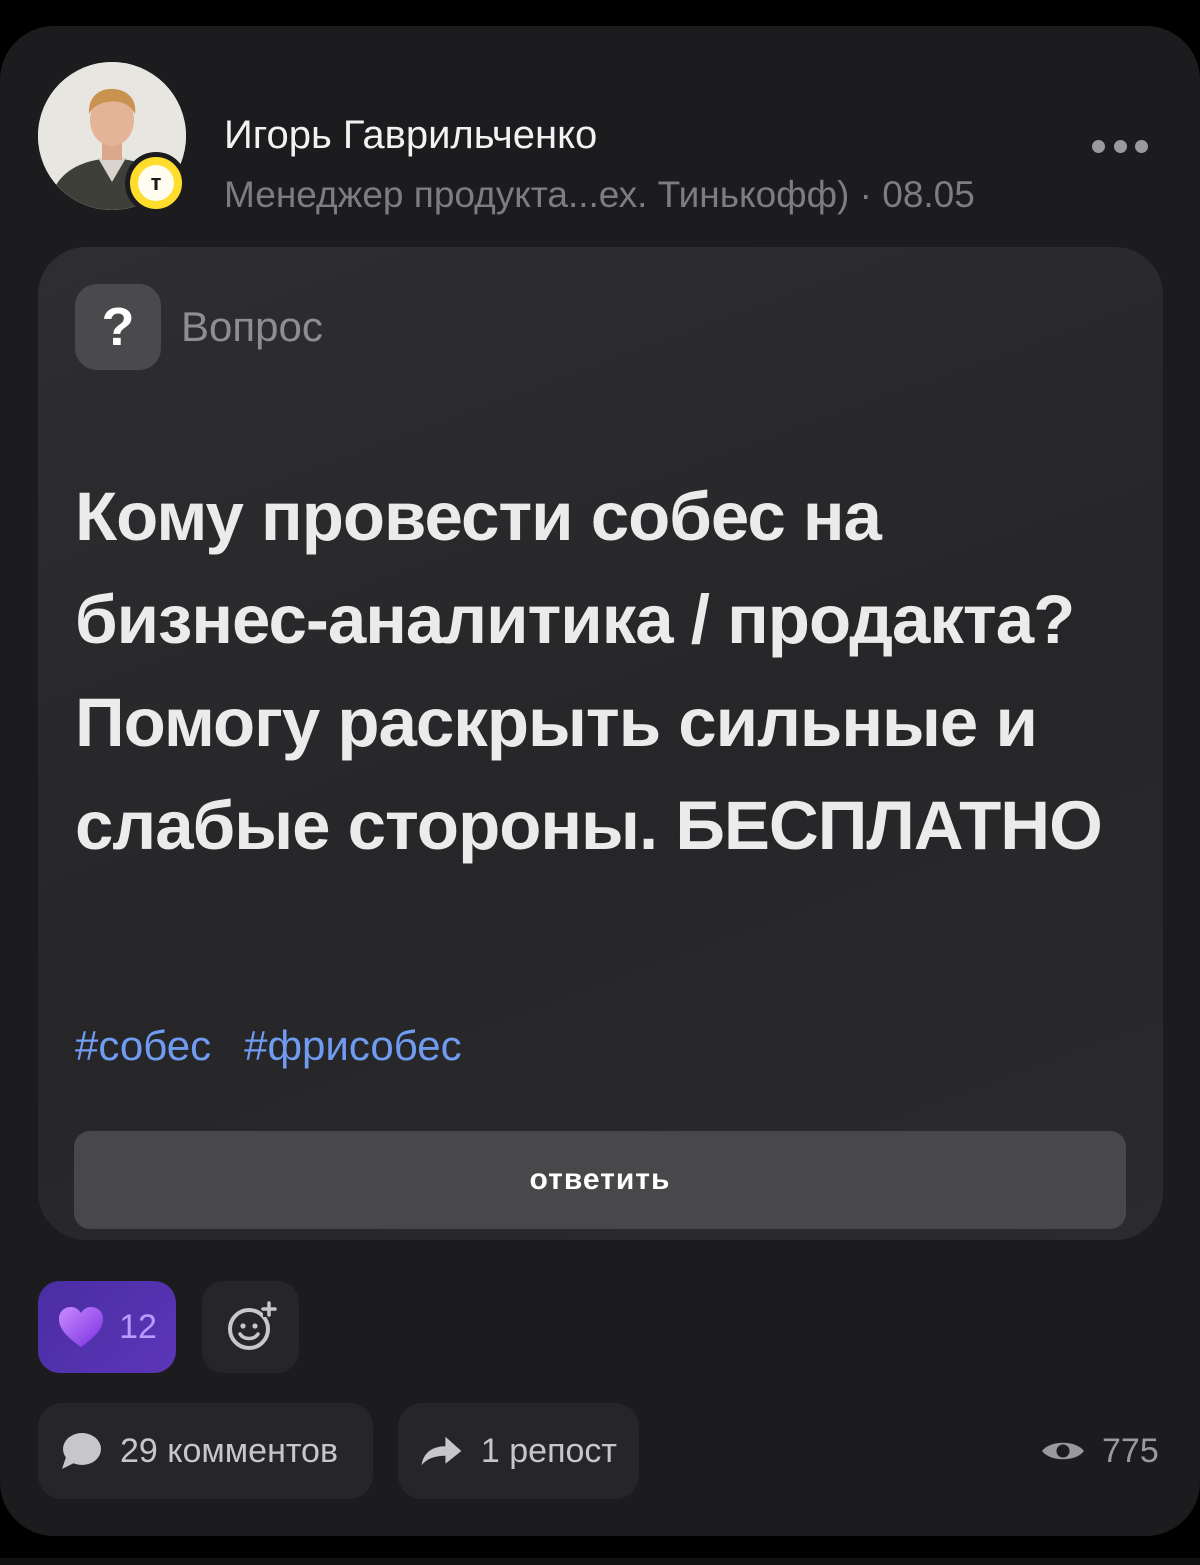  Describe the element at coordinates (353, 1046) in the screenshot. I see `tag-link: #фрисобес` at that location.